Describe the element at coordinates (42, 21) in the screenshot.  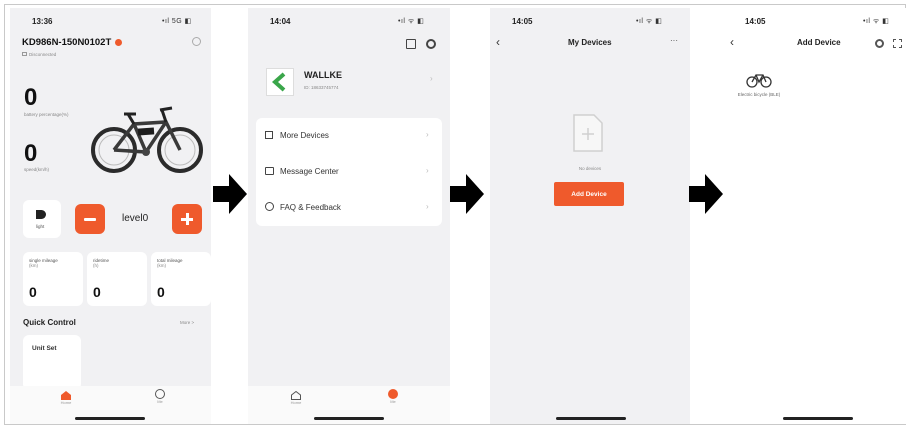
I see `status-time: 13:36` at that location.